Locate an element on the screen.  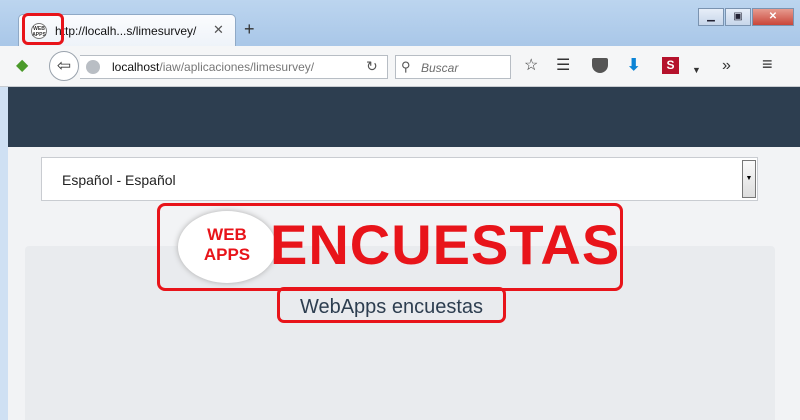
logo-wordmark: ENCUESTAS is located at coordinates (445, 244).